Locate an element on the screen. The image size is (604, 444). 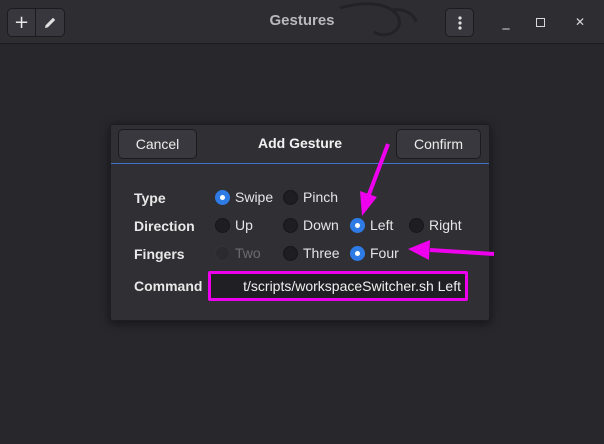
close-icon: ✕ is located at coordinates (580, 22).